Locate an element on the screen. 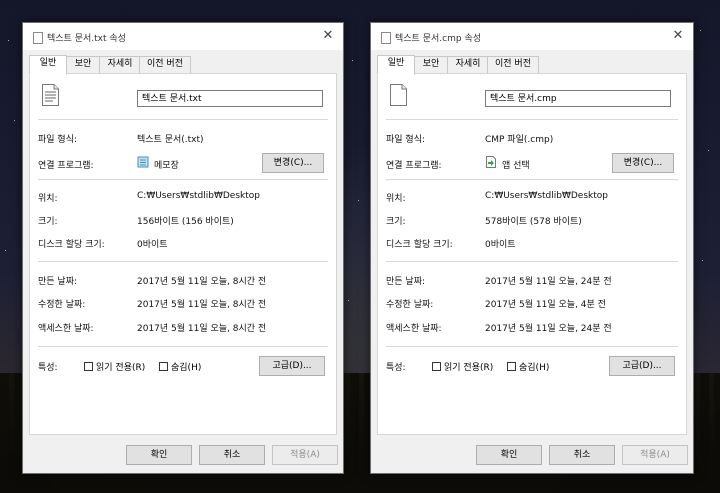  file-name-input: 텍스트 문서.cmp is located at coordinates (578, 98).